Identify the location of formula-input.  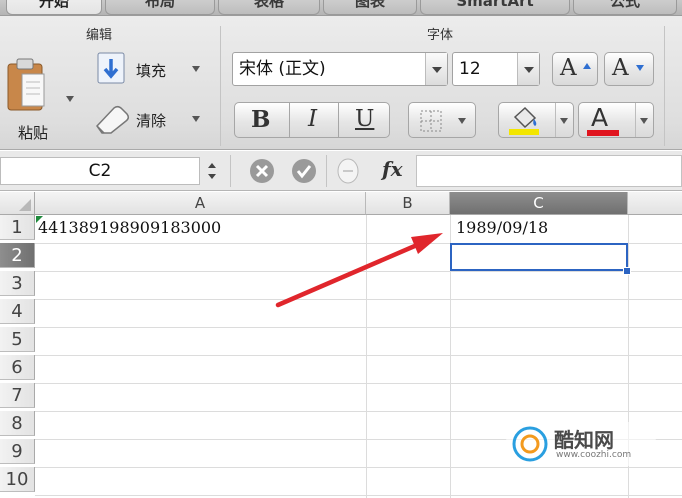
(549, 171).